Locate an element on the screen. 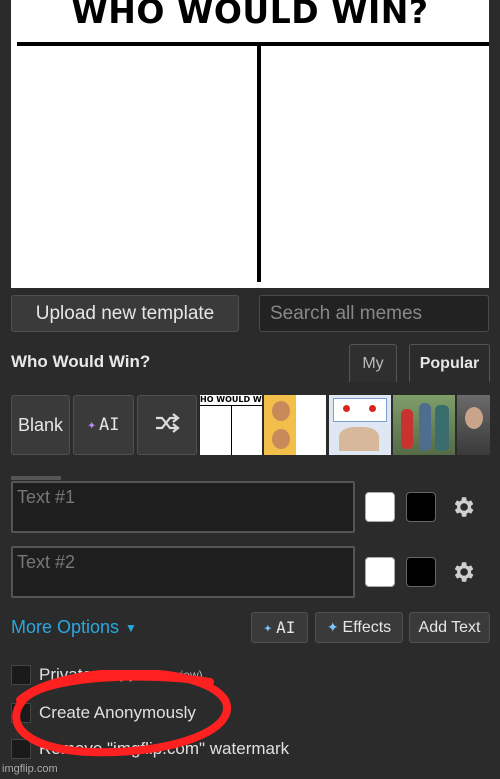  create-anonymously-label: Create Anonymously is located at coordinates (117, 712).